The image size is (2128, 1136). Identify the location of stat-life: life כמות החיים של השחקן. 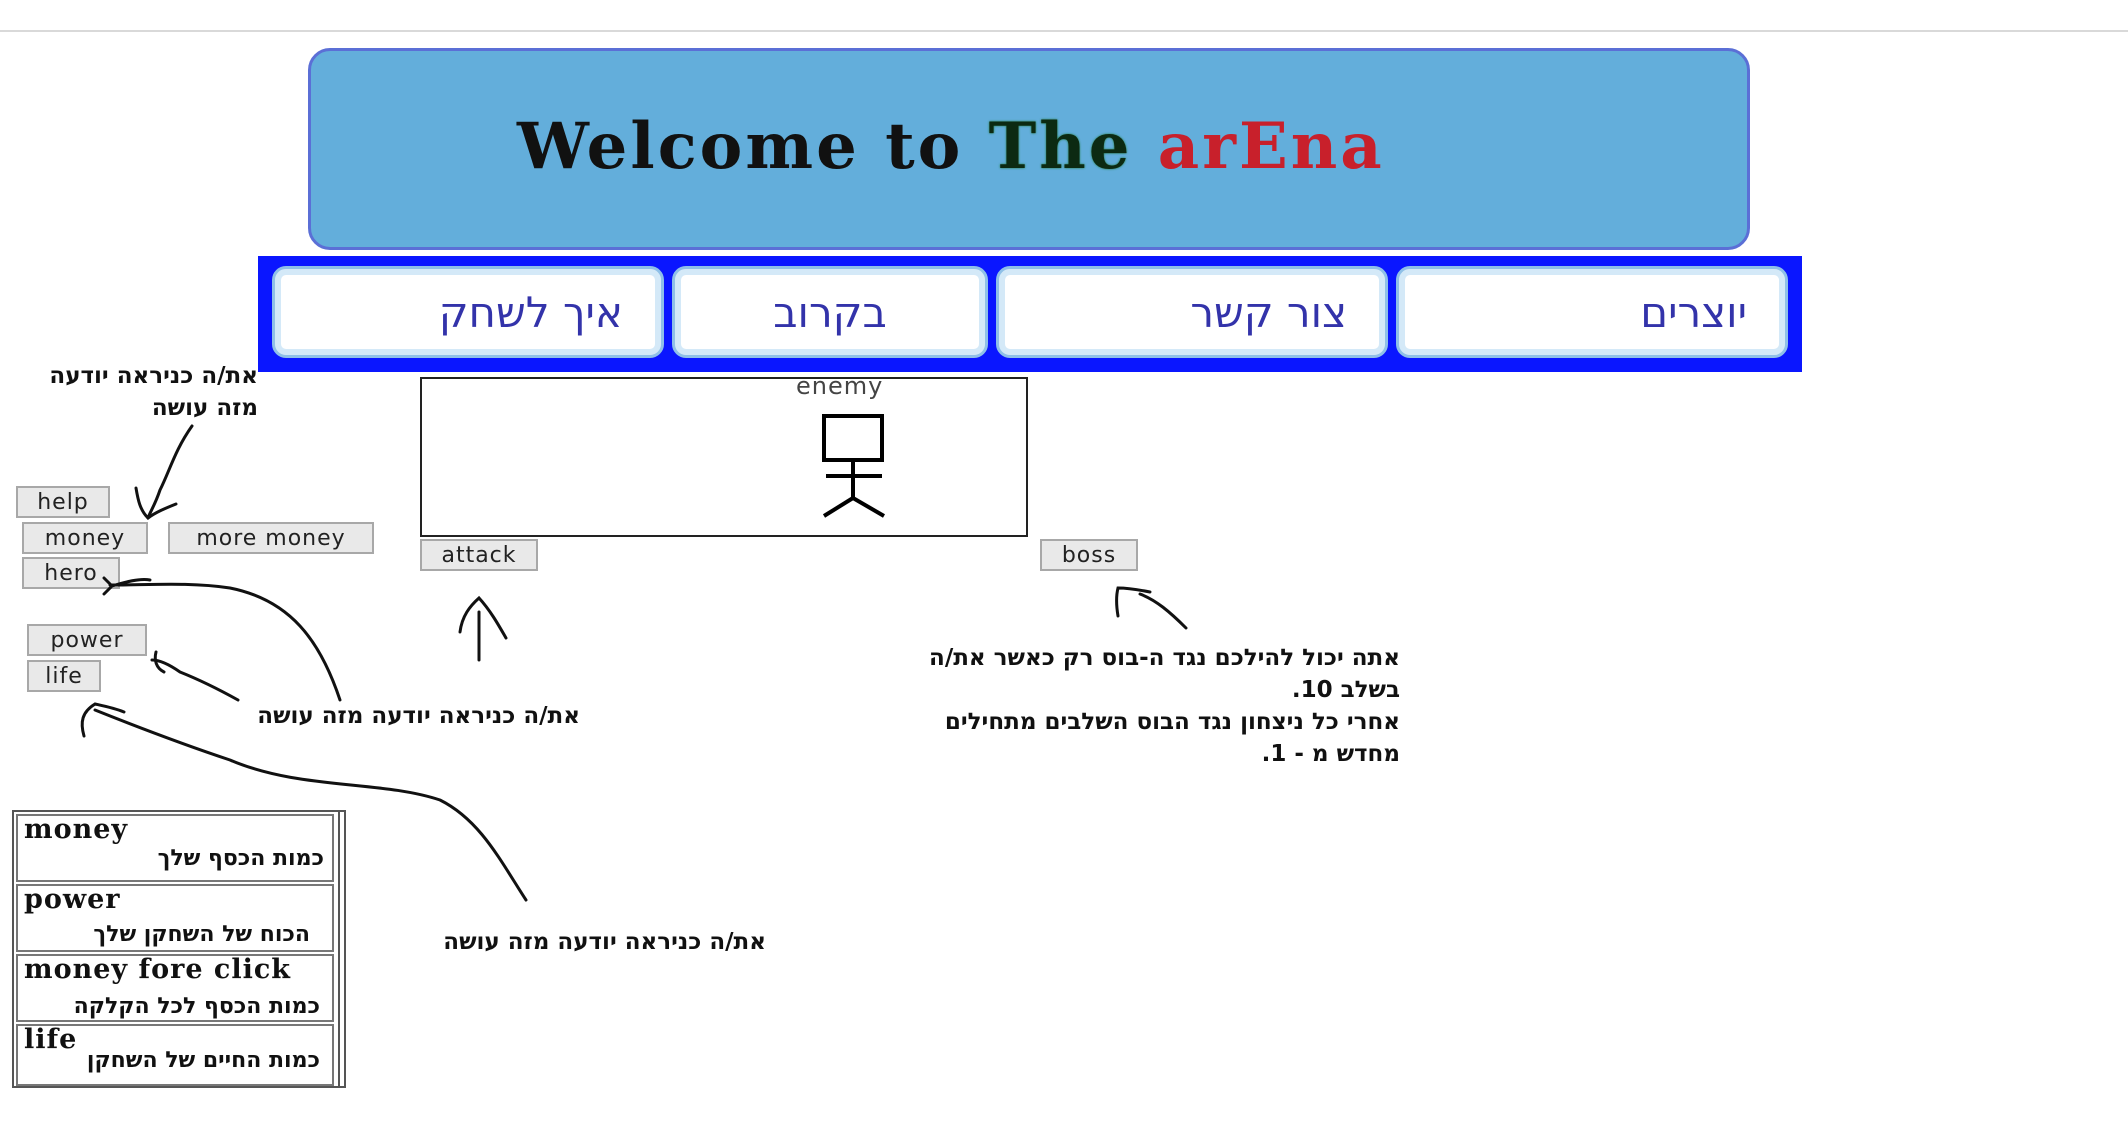
(175, 1055).